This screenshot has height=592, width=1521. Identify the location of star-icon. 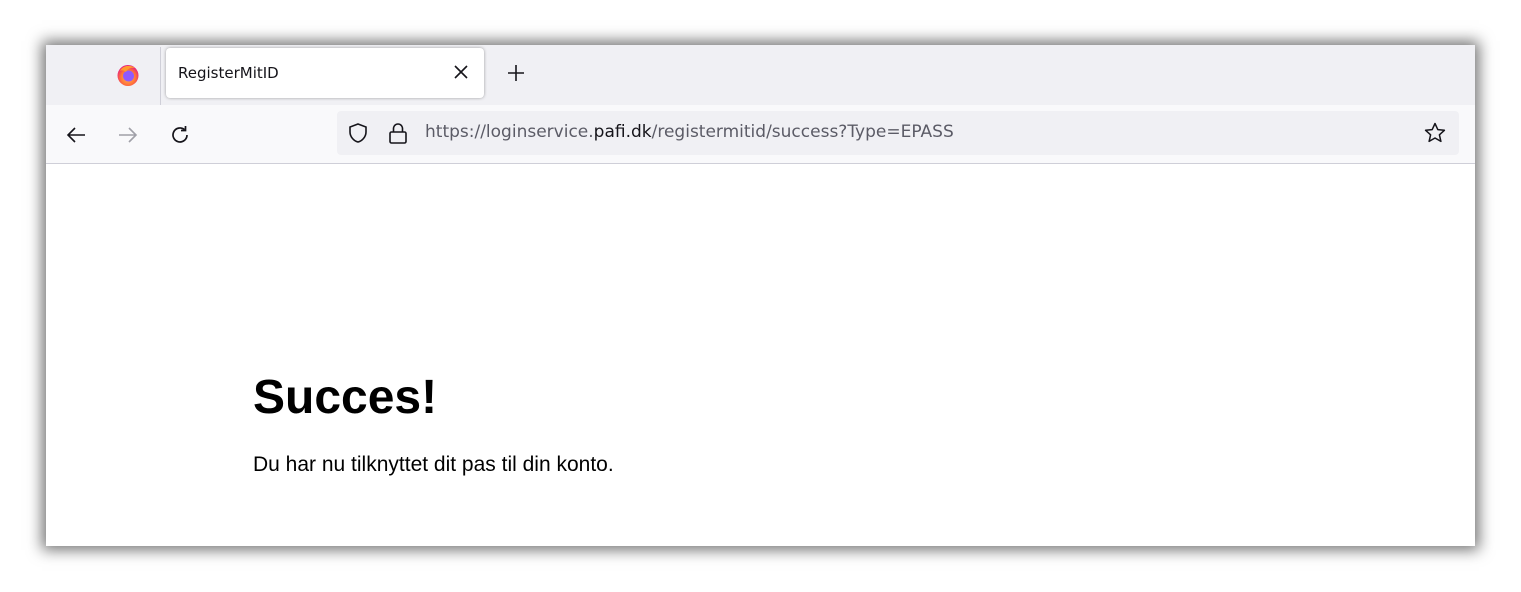
(1435, 133).